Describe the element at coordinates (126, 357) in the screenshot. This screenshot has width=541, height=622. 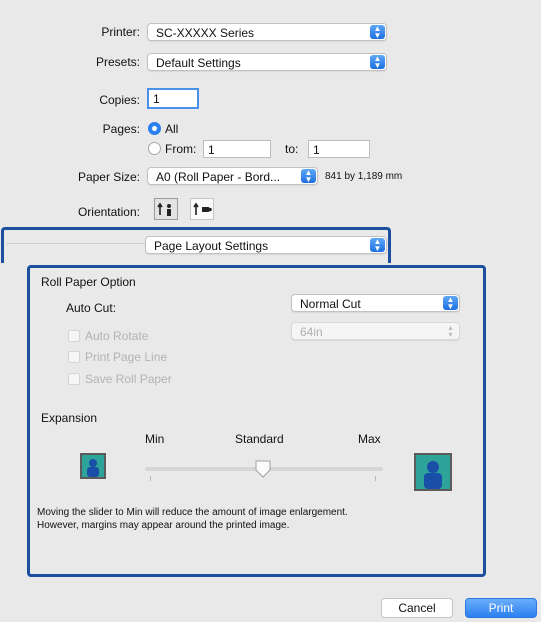
I see `print-page-line-label: Print Page Line` at that location.